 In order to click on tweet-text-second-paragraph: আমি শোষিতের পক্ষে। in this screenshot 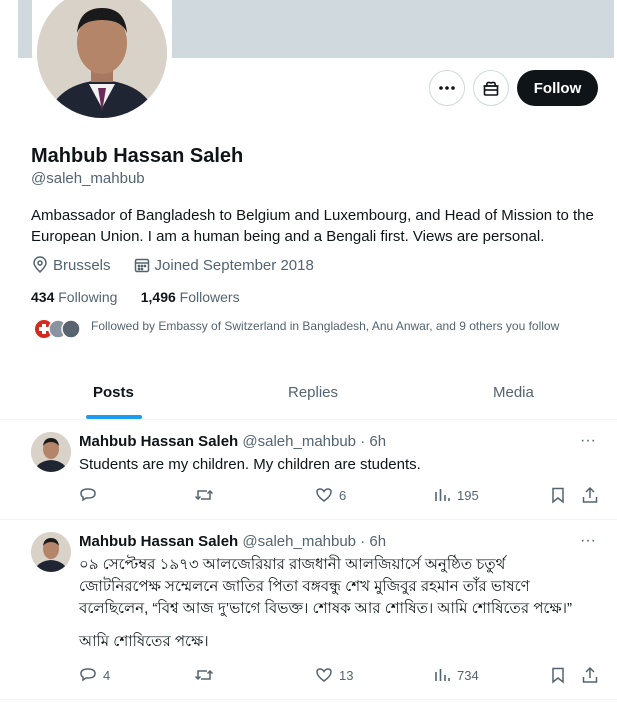, I will do `click(144, 641)`.